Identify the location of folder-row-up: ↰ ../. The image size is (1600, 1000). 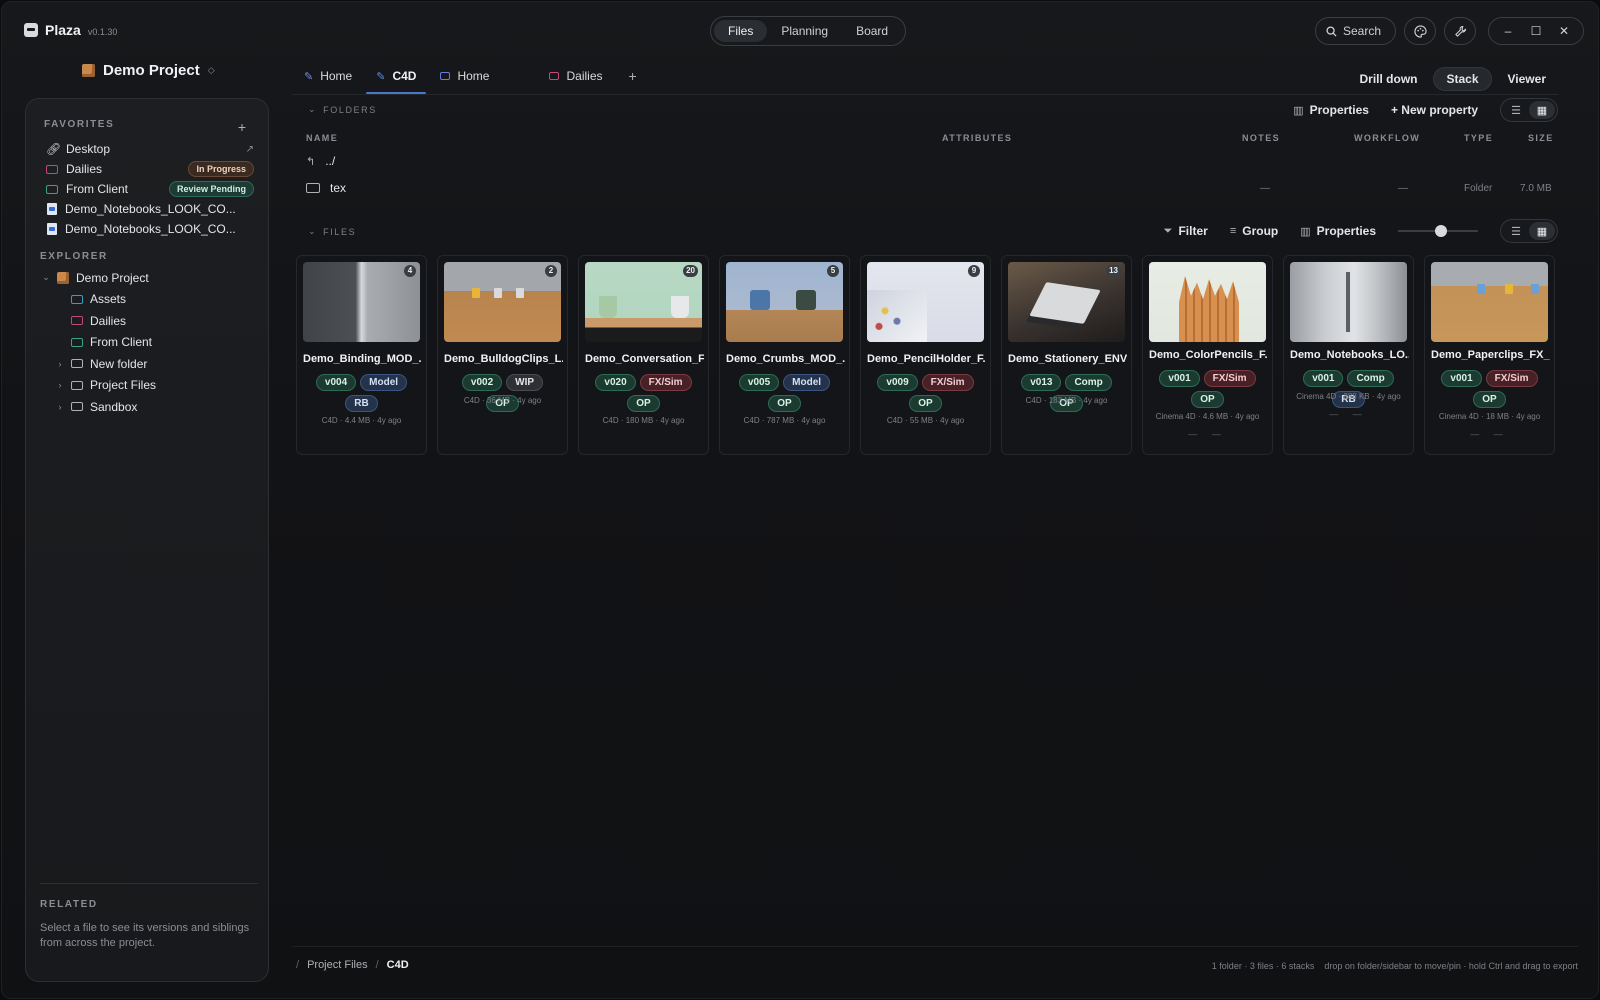
(320, 161).